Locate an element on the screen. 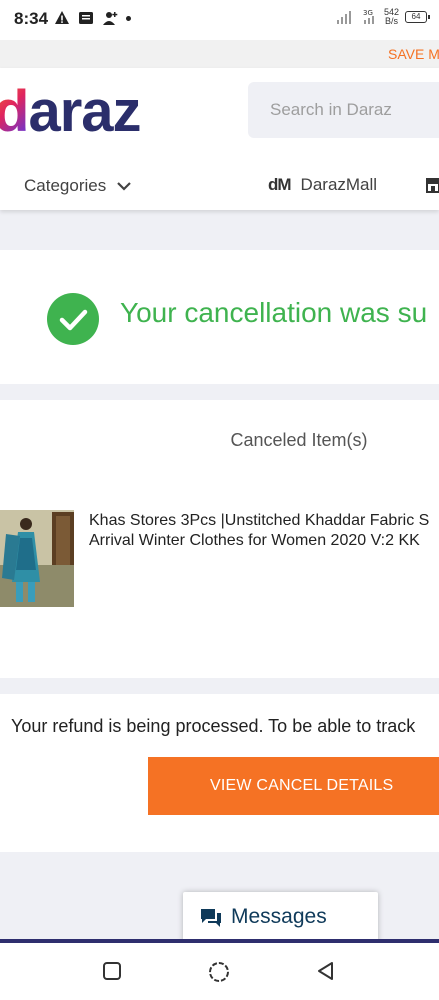 The image size is (439, 1000). add-contact-icon is located at coordinates (110, 18).